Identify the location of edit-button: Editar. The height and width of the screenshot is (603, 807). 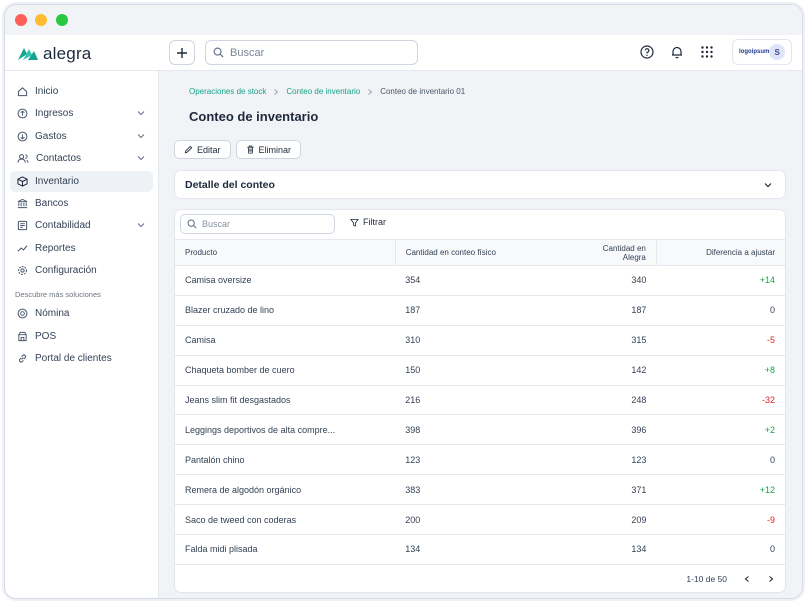
(202, 149).